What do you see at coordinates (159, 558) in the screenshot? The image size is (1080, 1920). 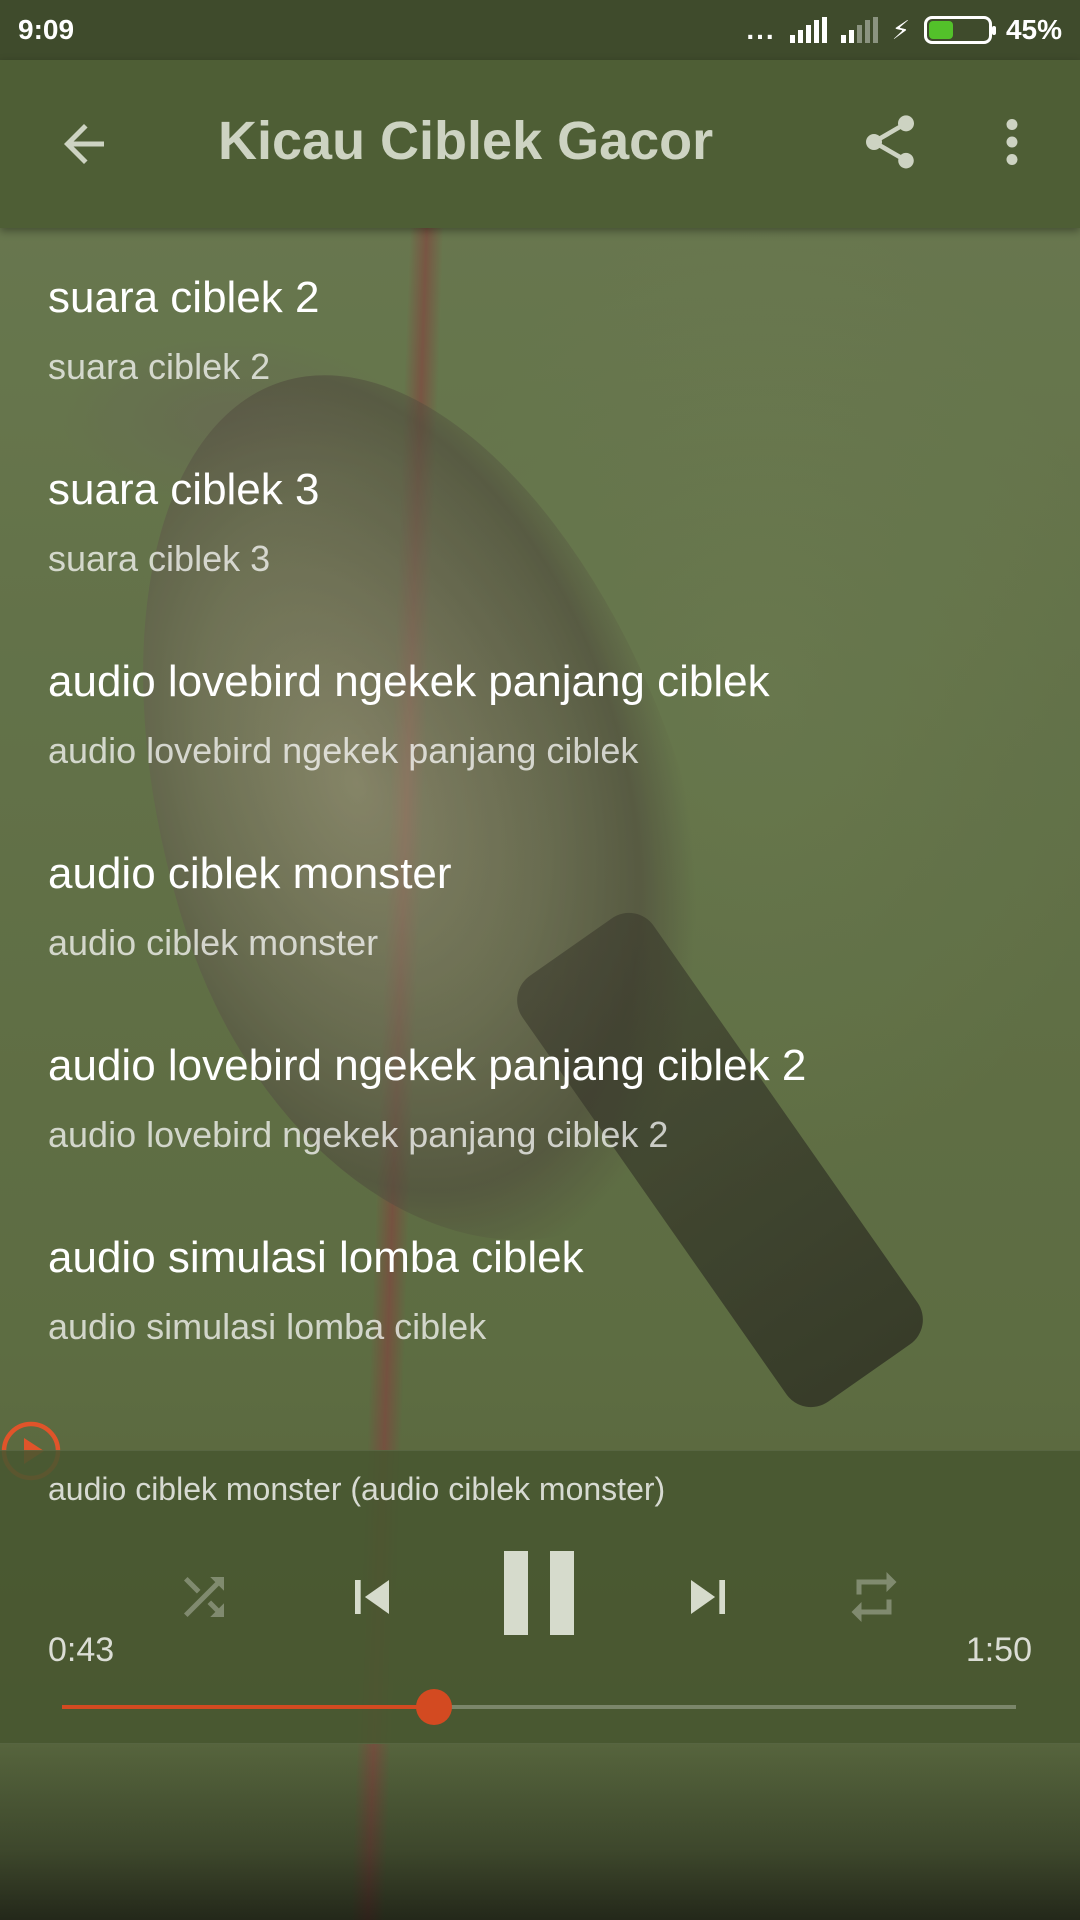 I see `track-subtitle: suara ciblek 3` at bounding box center [159, 558].